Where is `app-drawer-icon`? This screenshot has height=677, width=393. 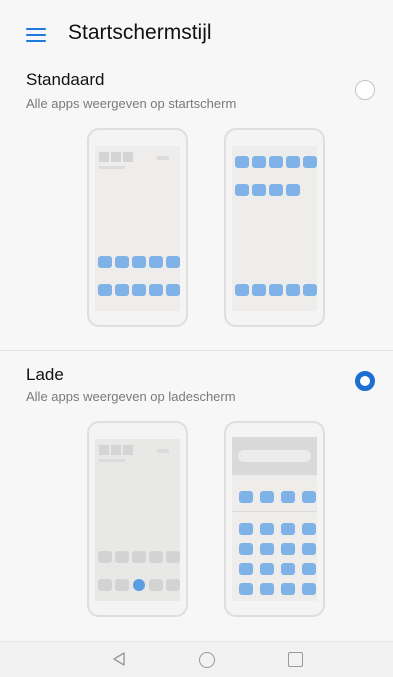 app-drawer-icon is located at coordinates (139, 585).